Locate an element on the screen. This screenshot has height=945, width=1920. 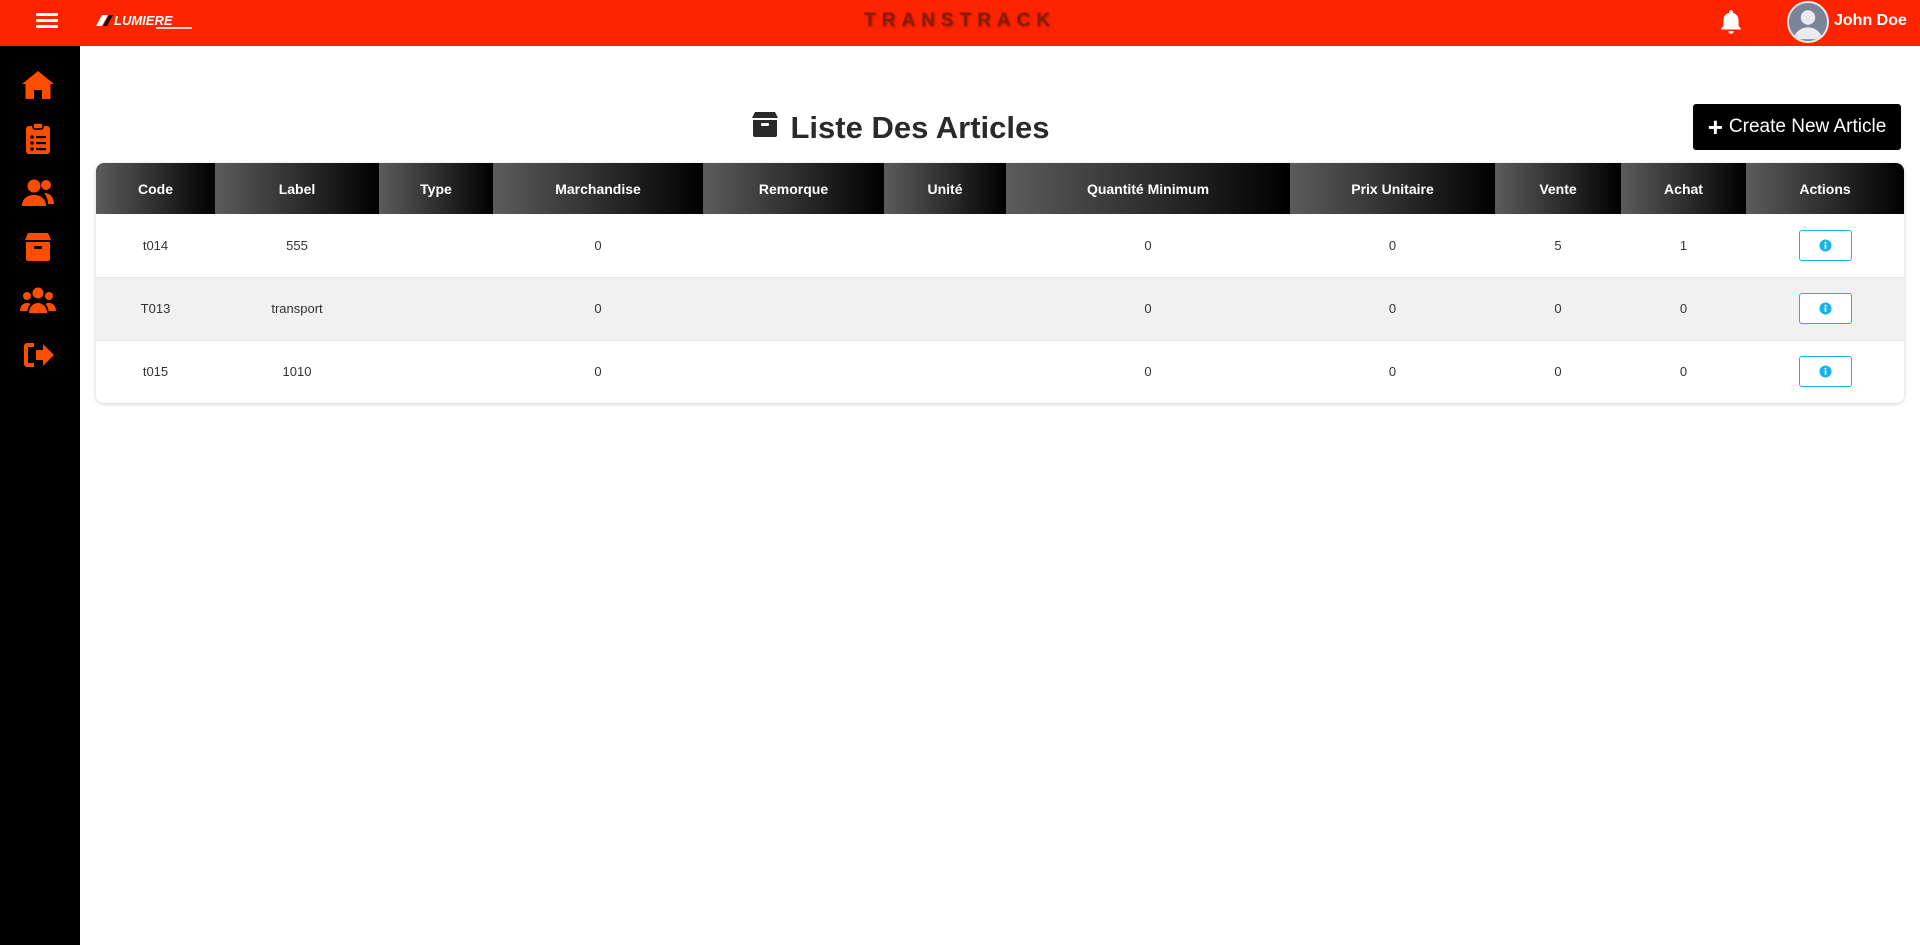
table-row: t015 1010 0 0 0 0 0 is located at coordinates (1000, 371).